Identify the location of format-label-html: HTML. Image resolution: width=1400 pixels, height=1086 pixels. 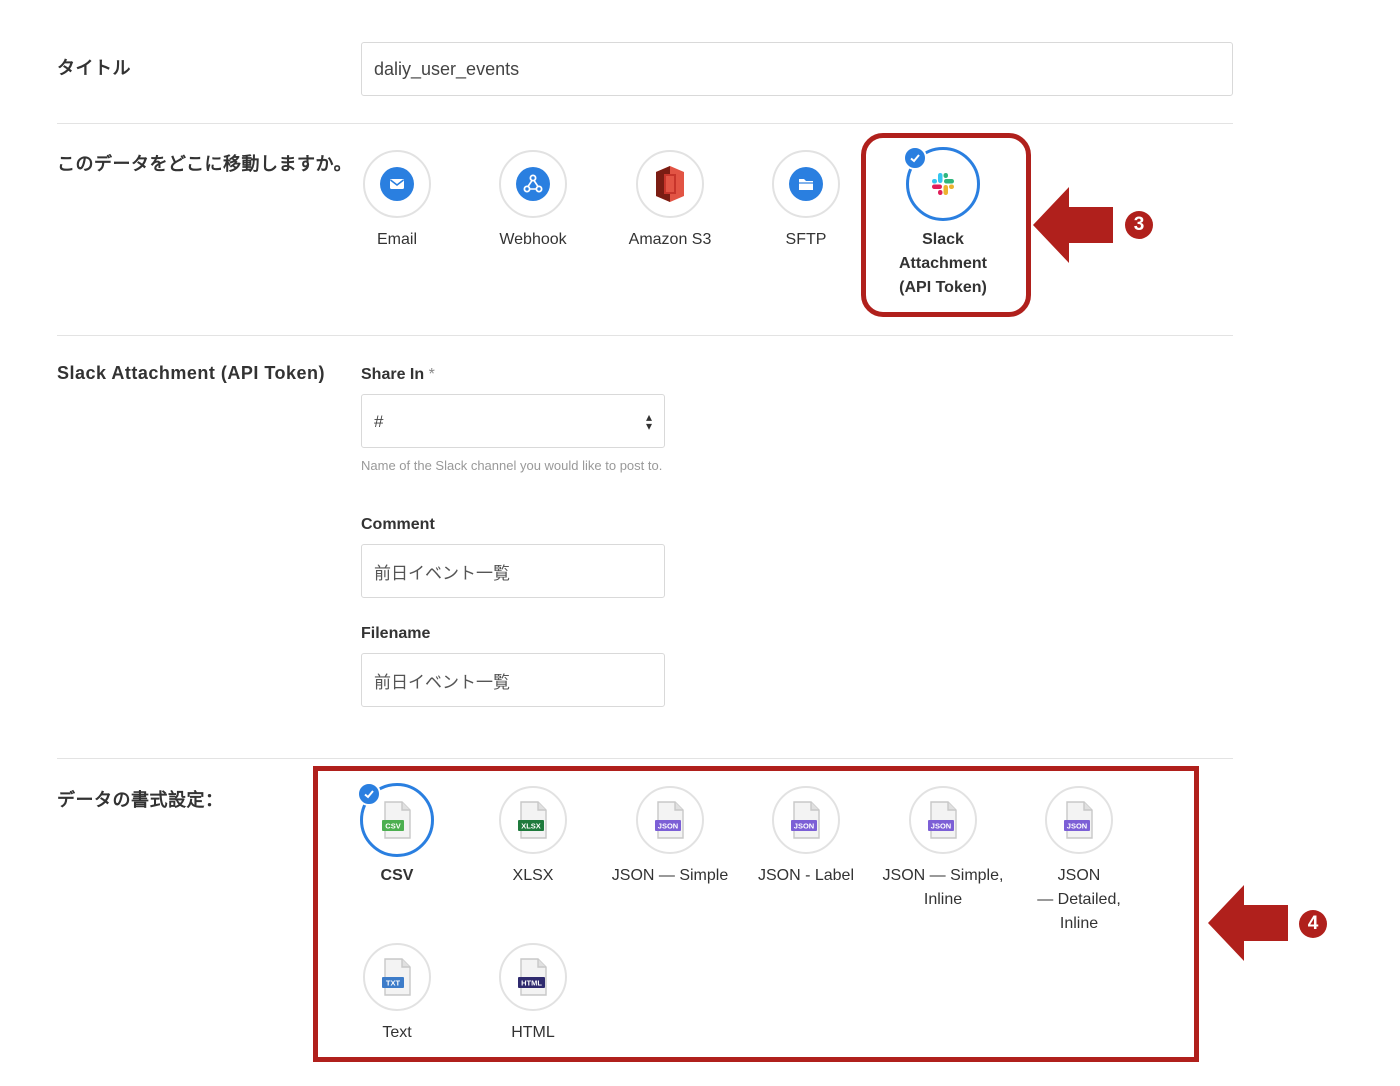
(533, 1032).